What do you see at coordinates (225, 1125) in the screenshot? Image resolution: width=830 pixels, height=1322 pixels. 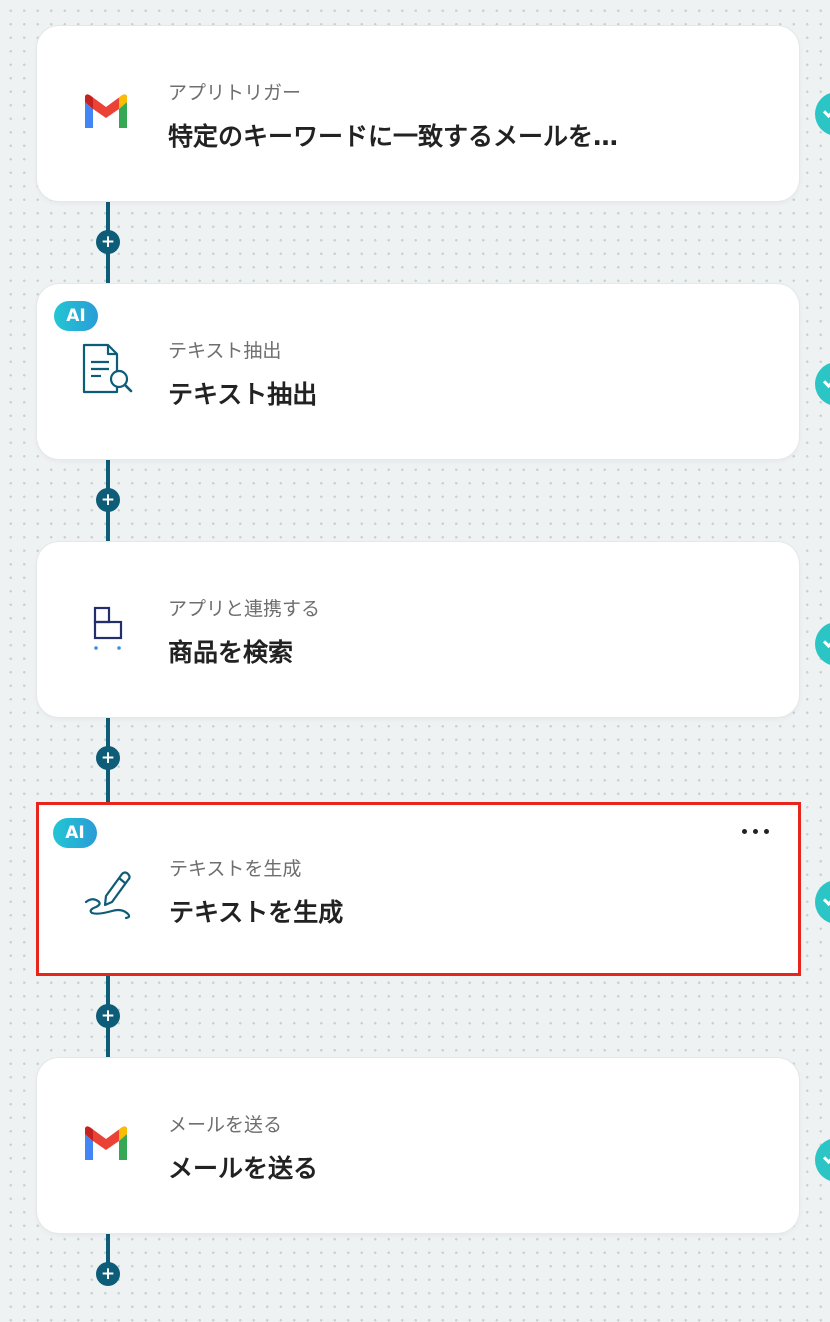 I see `step-type-label: メールを送る` at bounding box center [225, 1125].